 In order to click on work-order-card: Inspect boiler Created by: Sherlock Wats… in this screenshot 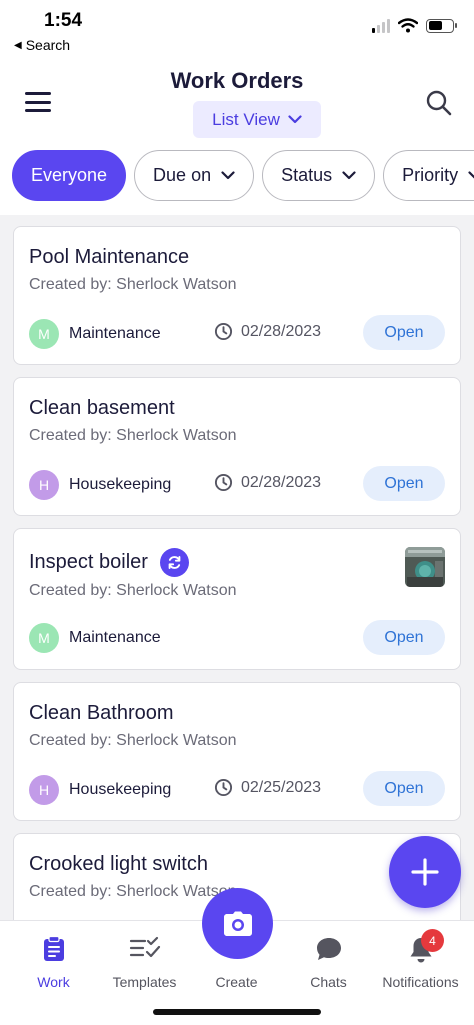, I will do `click(237, 599)`.